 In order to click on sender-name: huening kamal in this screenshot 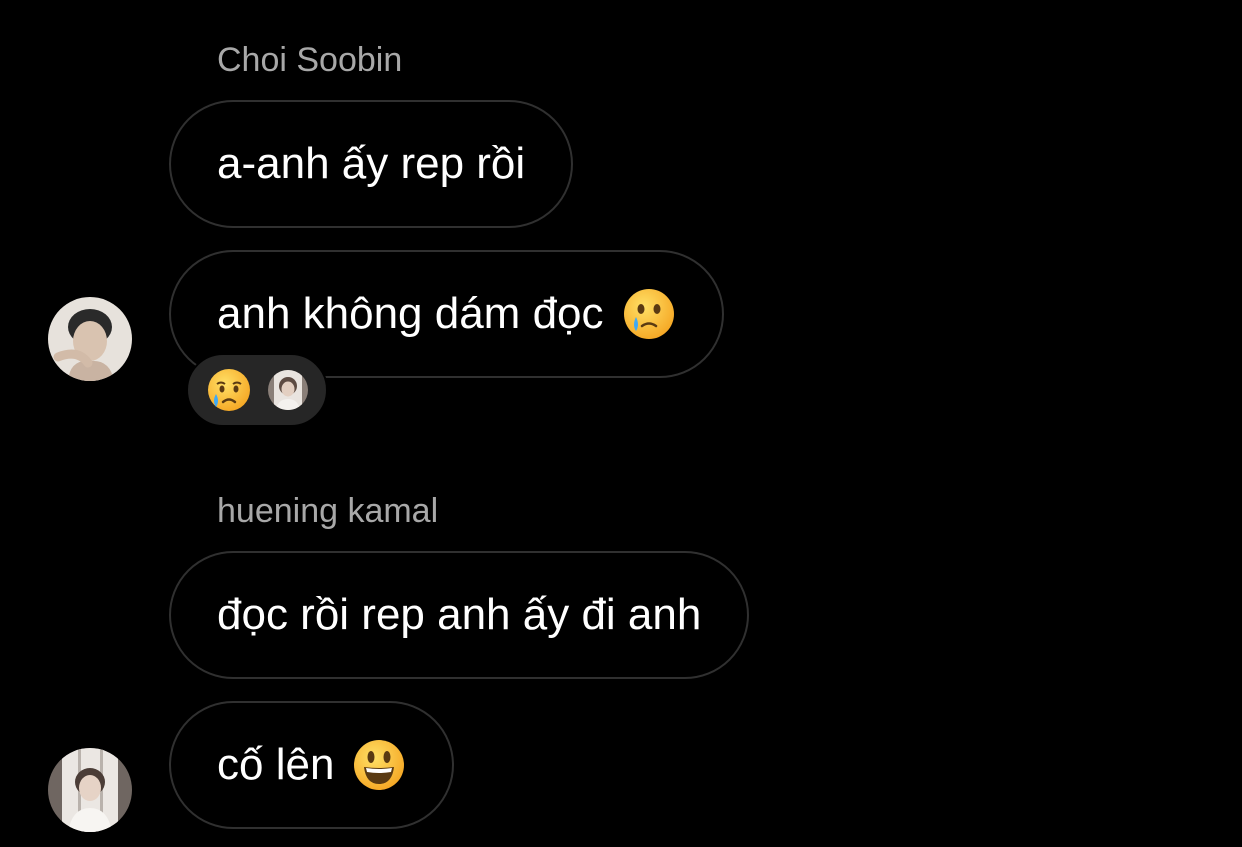, I will do `click(328, 511)`.